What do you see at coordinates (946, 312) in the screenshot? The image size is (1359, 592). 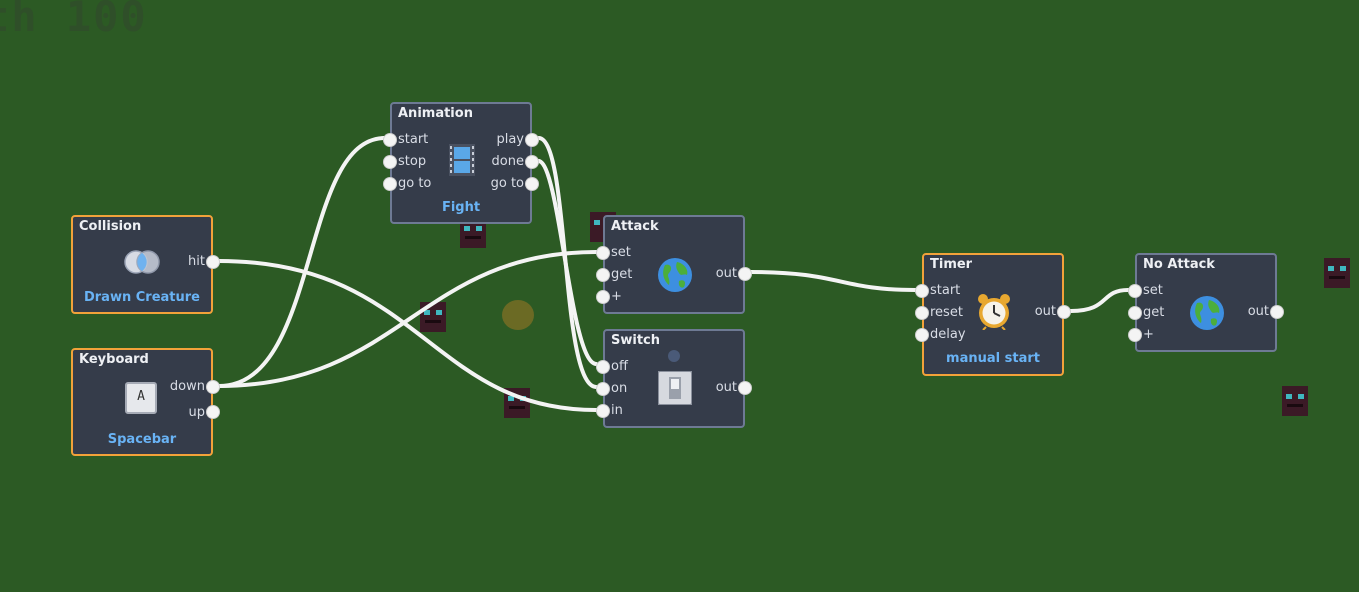 I see `port-reset: reset` at bounding box center [946, 312].